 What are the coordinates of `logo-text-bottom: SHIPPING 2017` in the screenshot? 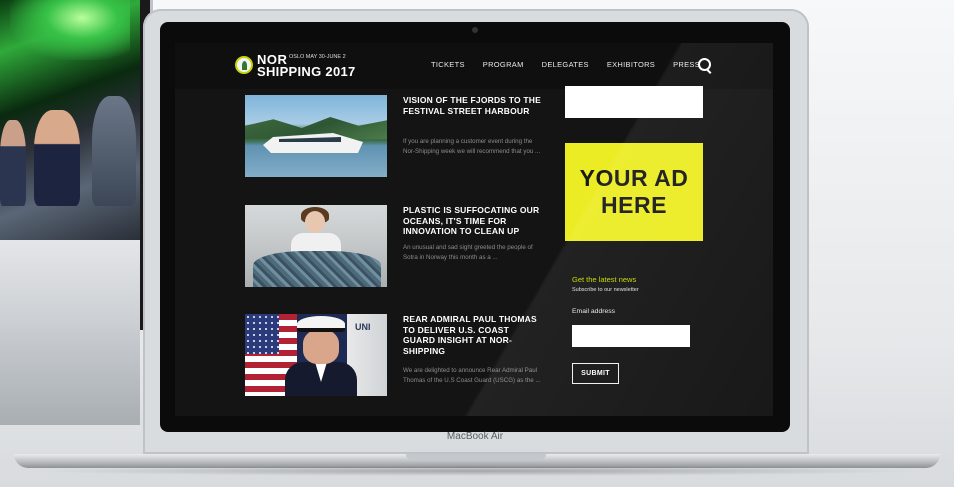 It's located at (306, 71).